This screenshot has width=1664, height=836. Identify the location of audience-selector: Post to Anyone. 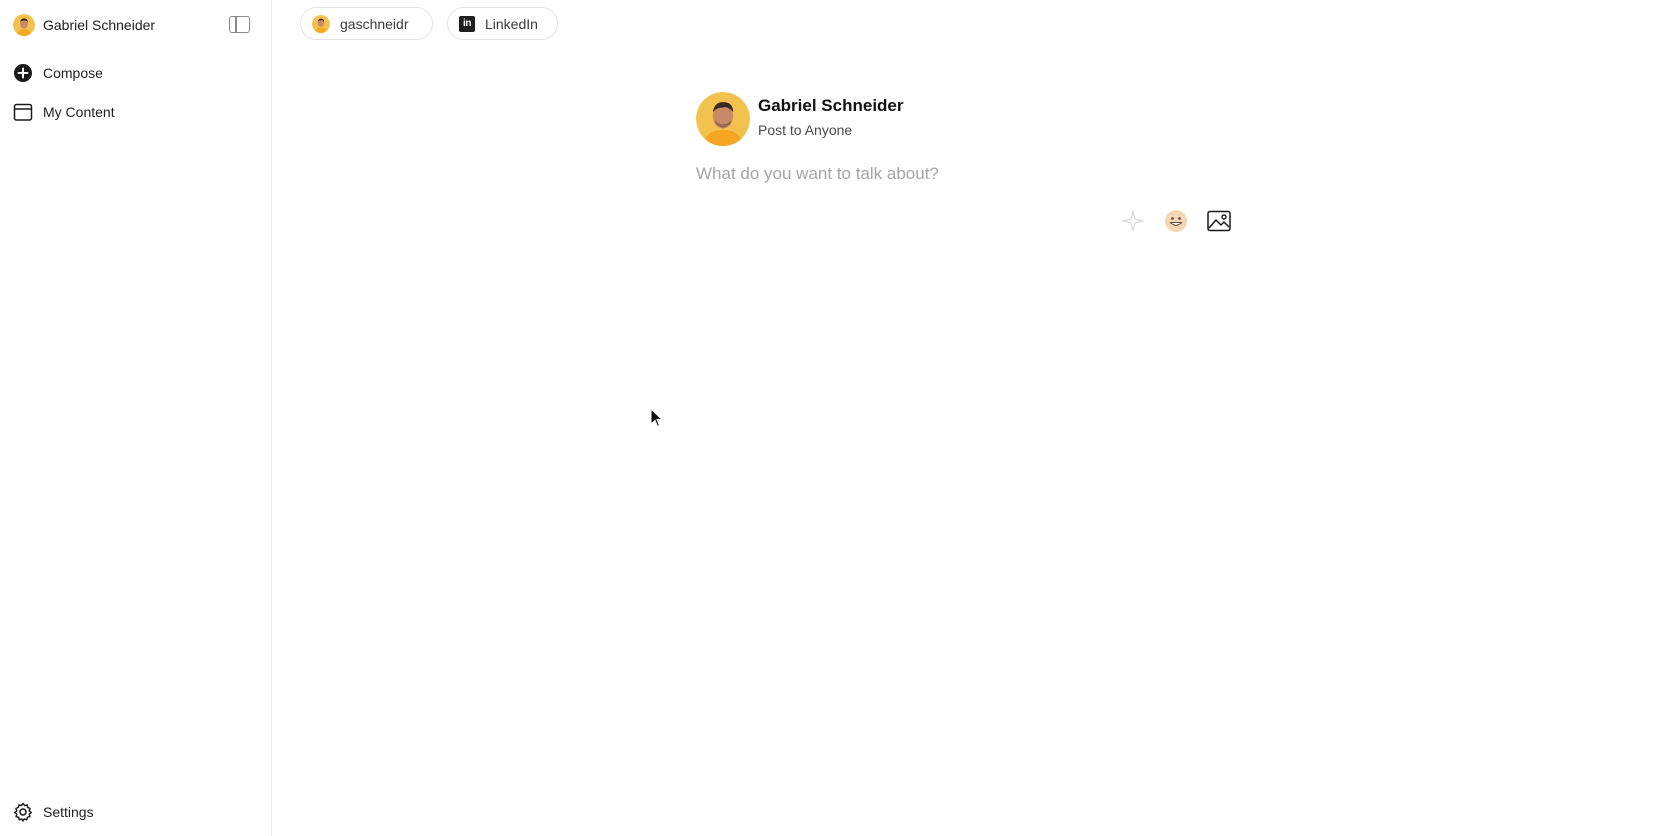
(805, 130).